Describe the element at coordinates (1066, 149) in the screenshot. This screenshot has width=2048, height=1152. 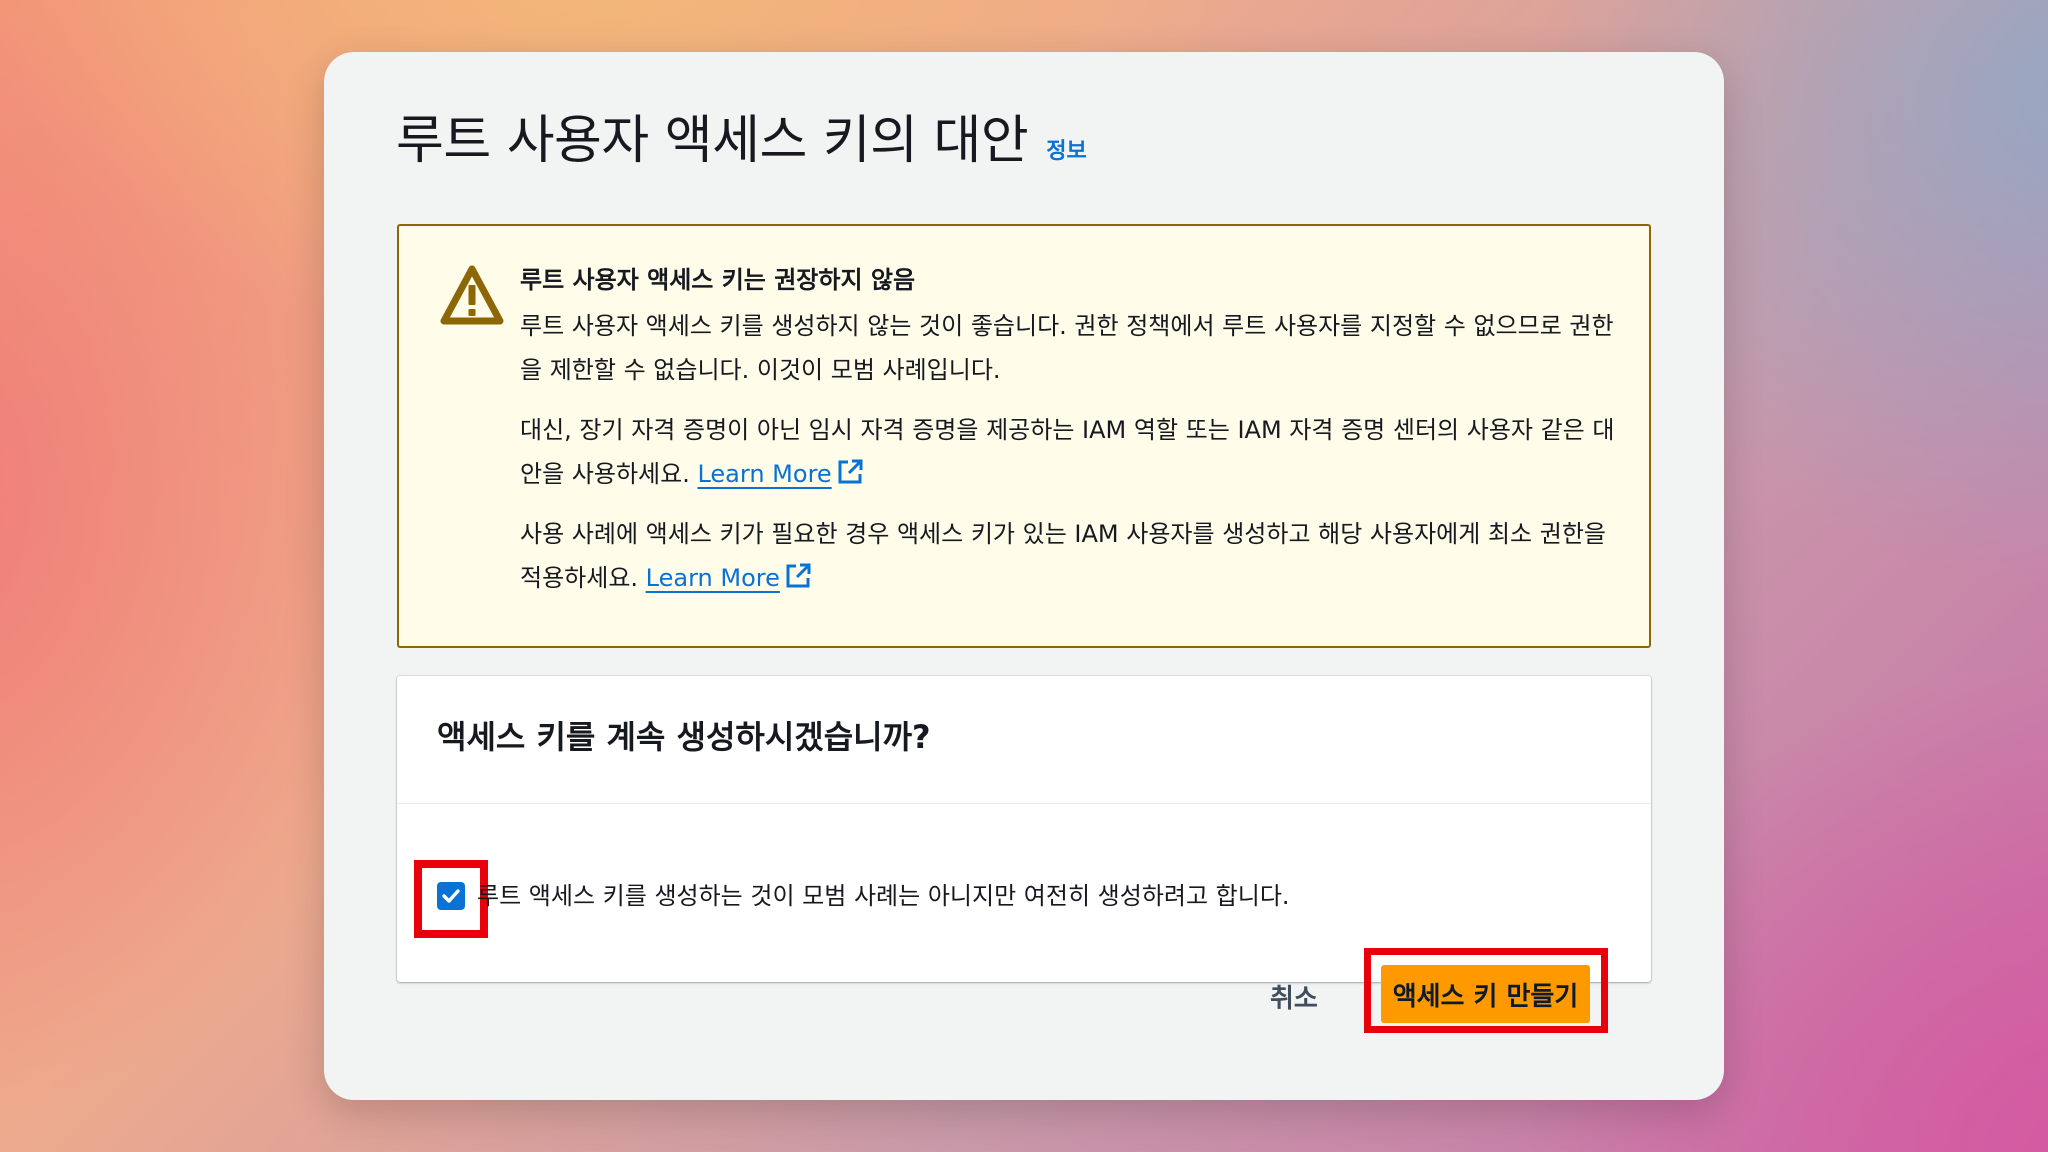
I see `info-link: 정보` at that location.